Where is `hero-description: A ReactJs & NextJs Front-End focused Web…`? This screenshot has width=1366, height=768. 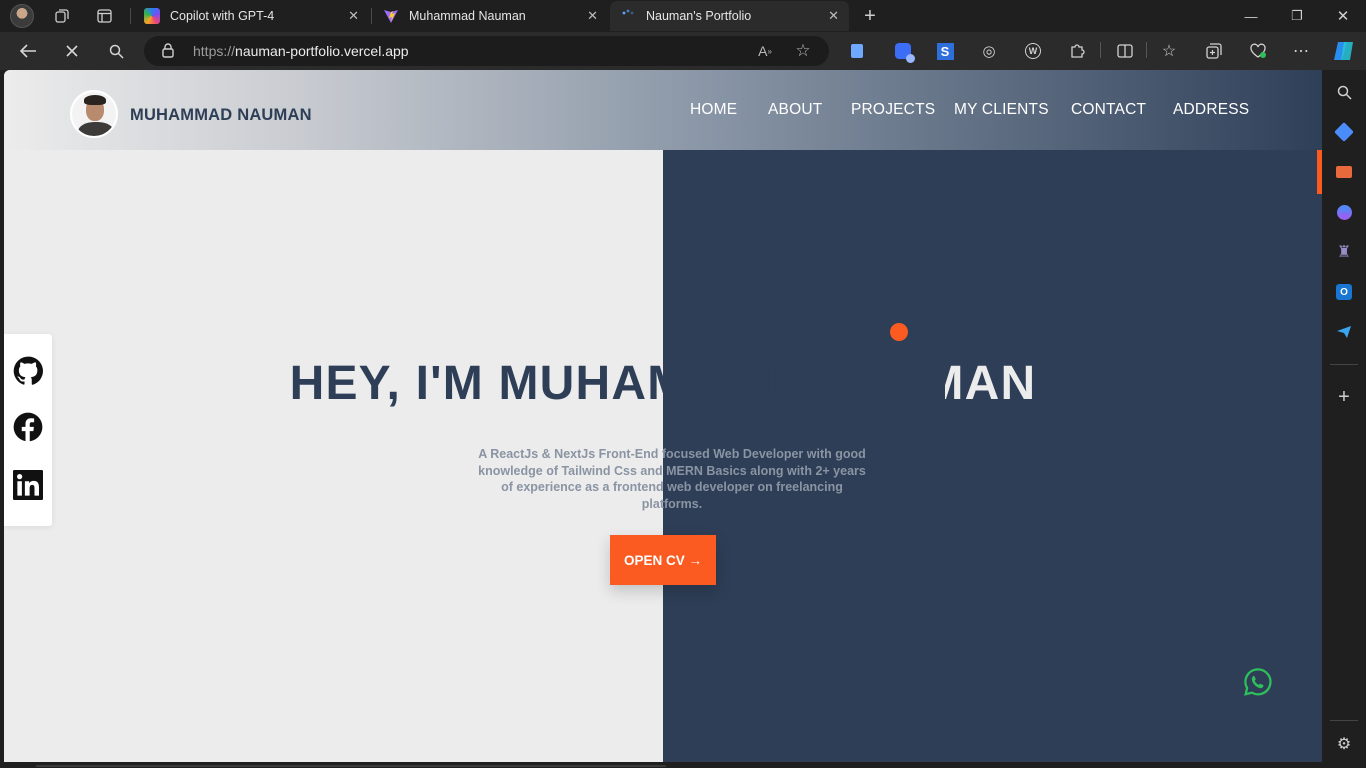 hero-description: A ReactJs & NextJs Front-End focused Web… is located at coordinates (672, 479).